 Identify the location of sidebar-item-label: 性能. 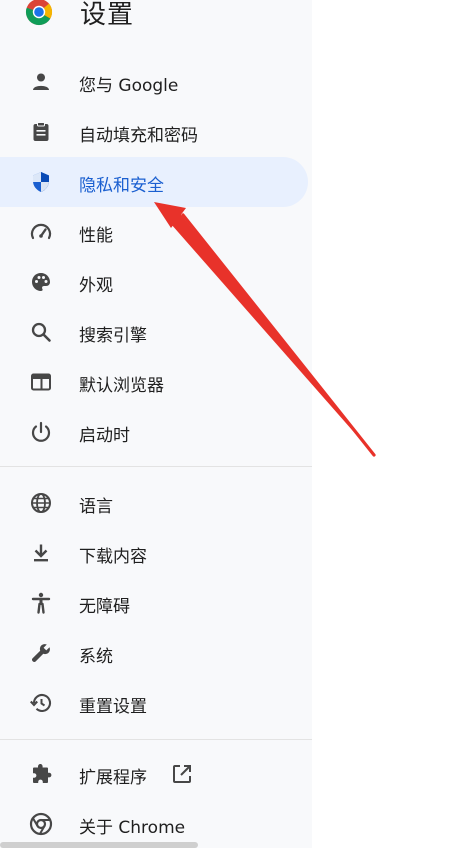
(96, 236).